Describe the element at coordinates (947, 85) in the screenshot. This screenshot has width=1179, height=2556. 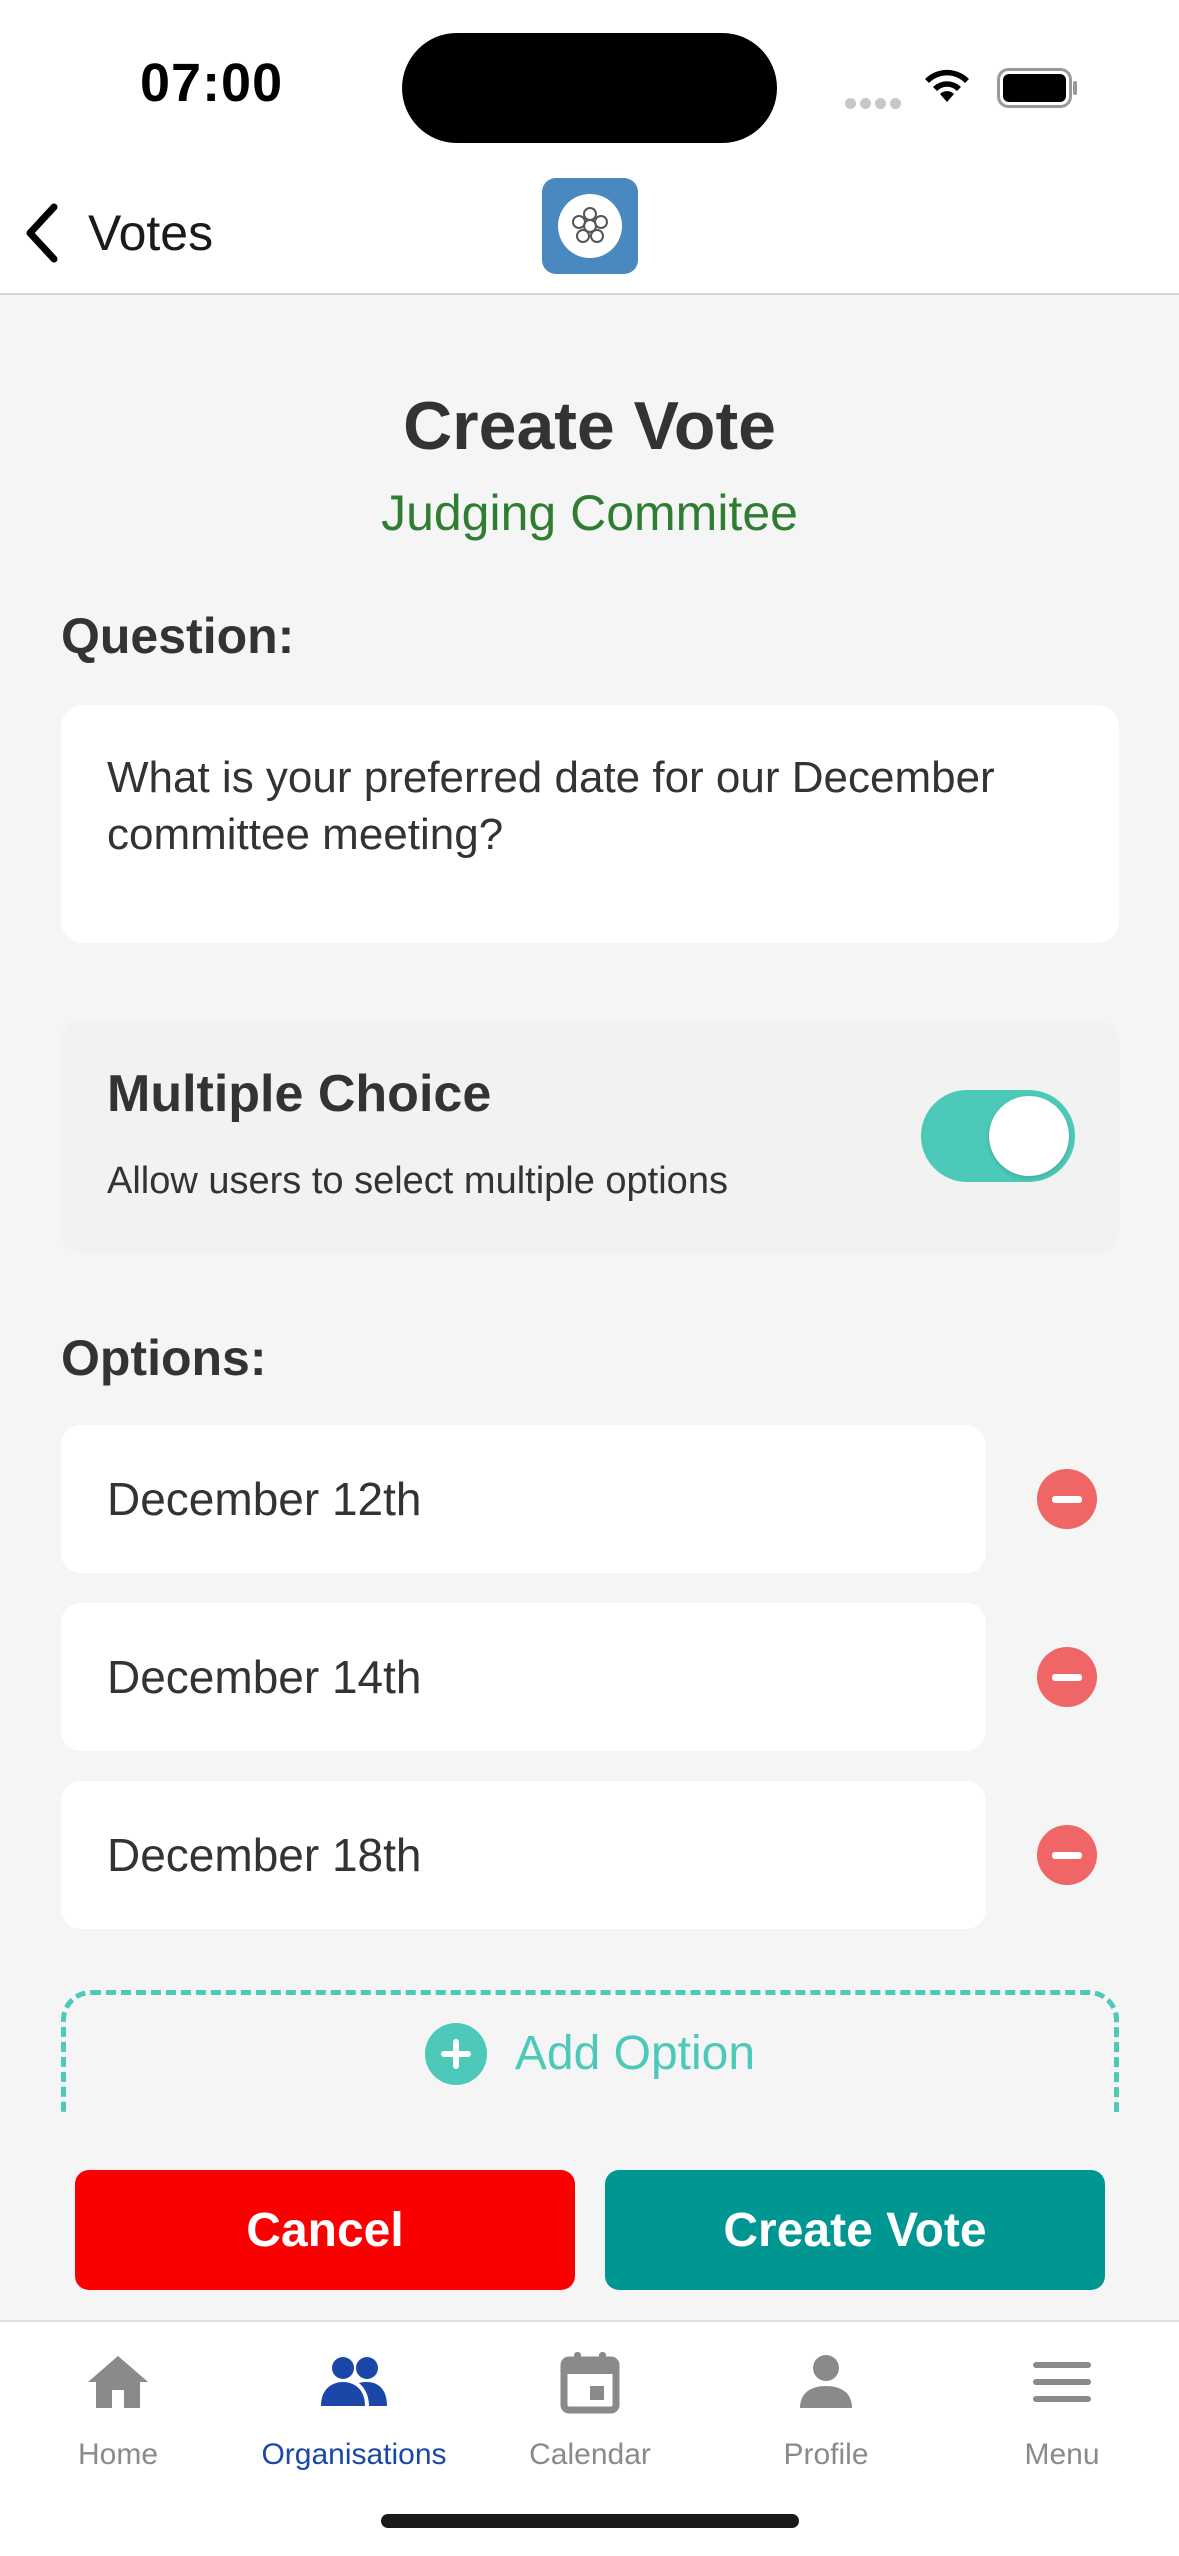
I see `wifi-icon` at that location.